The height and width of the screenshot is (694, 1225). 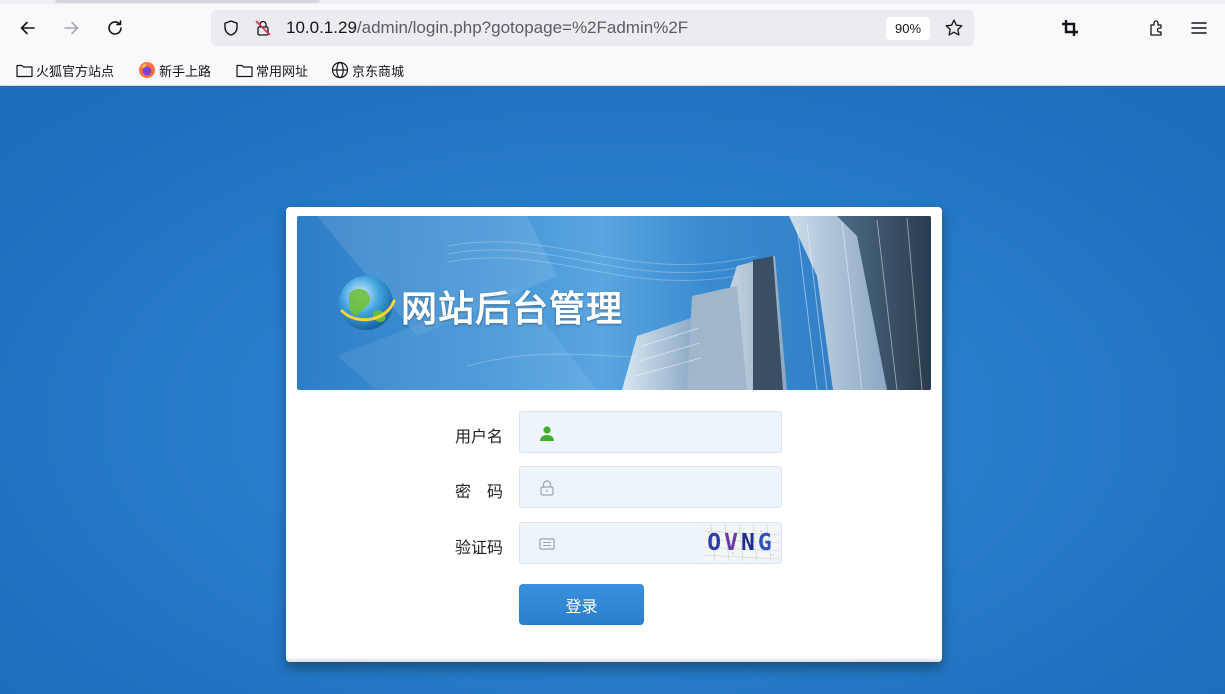 What do you see at coordinates (954, 28) in the screenshot?
I see `bookmark-star-icon` at bounding box center [954, 28].